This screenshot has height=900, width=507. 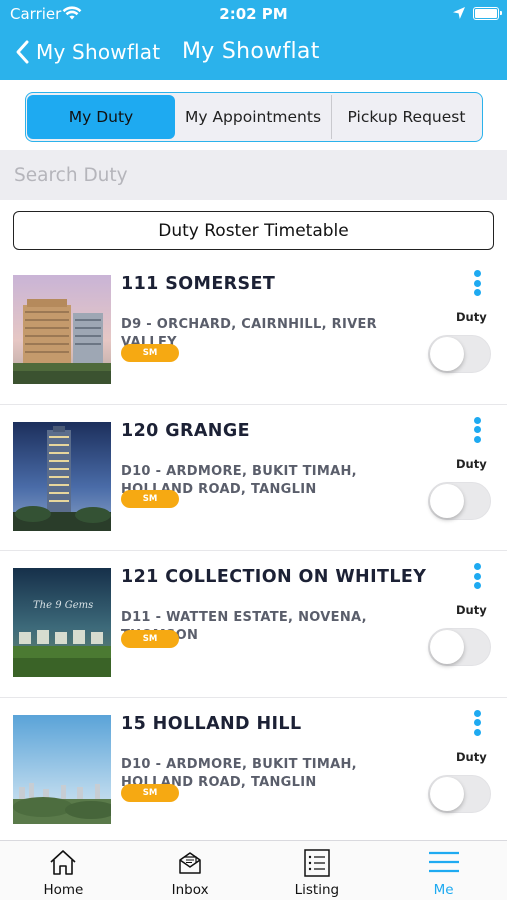 What do you see at coordinates (251, 51) in the screenshot?
I see `page-title: My Showflat` at bounding box center [251, 51].